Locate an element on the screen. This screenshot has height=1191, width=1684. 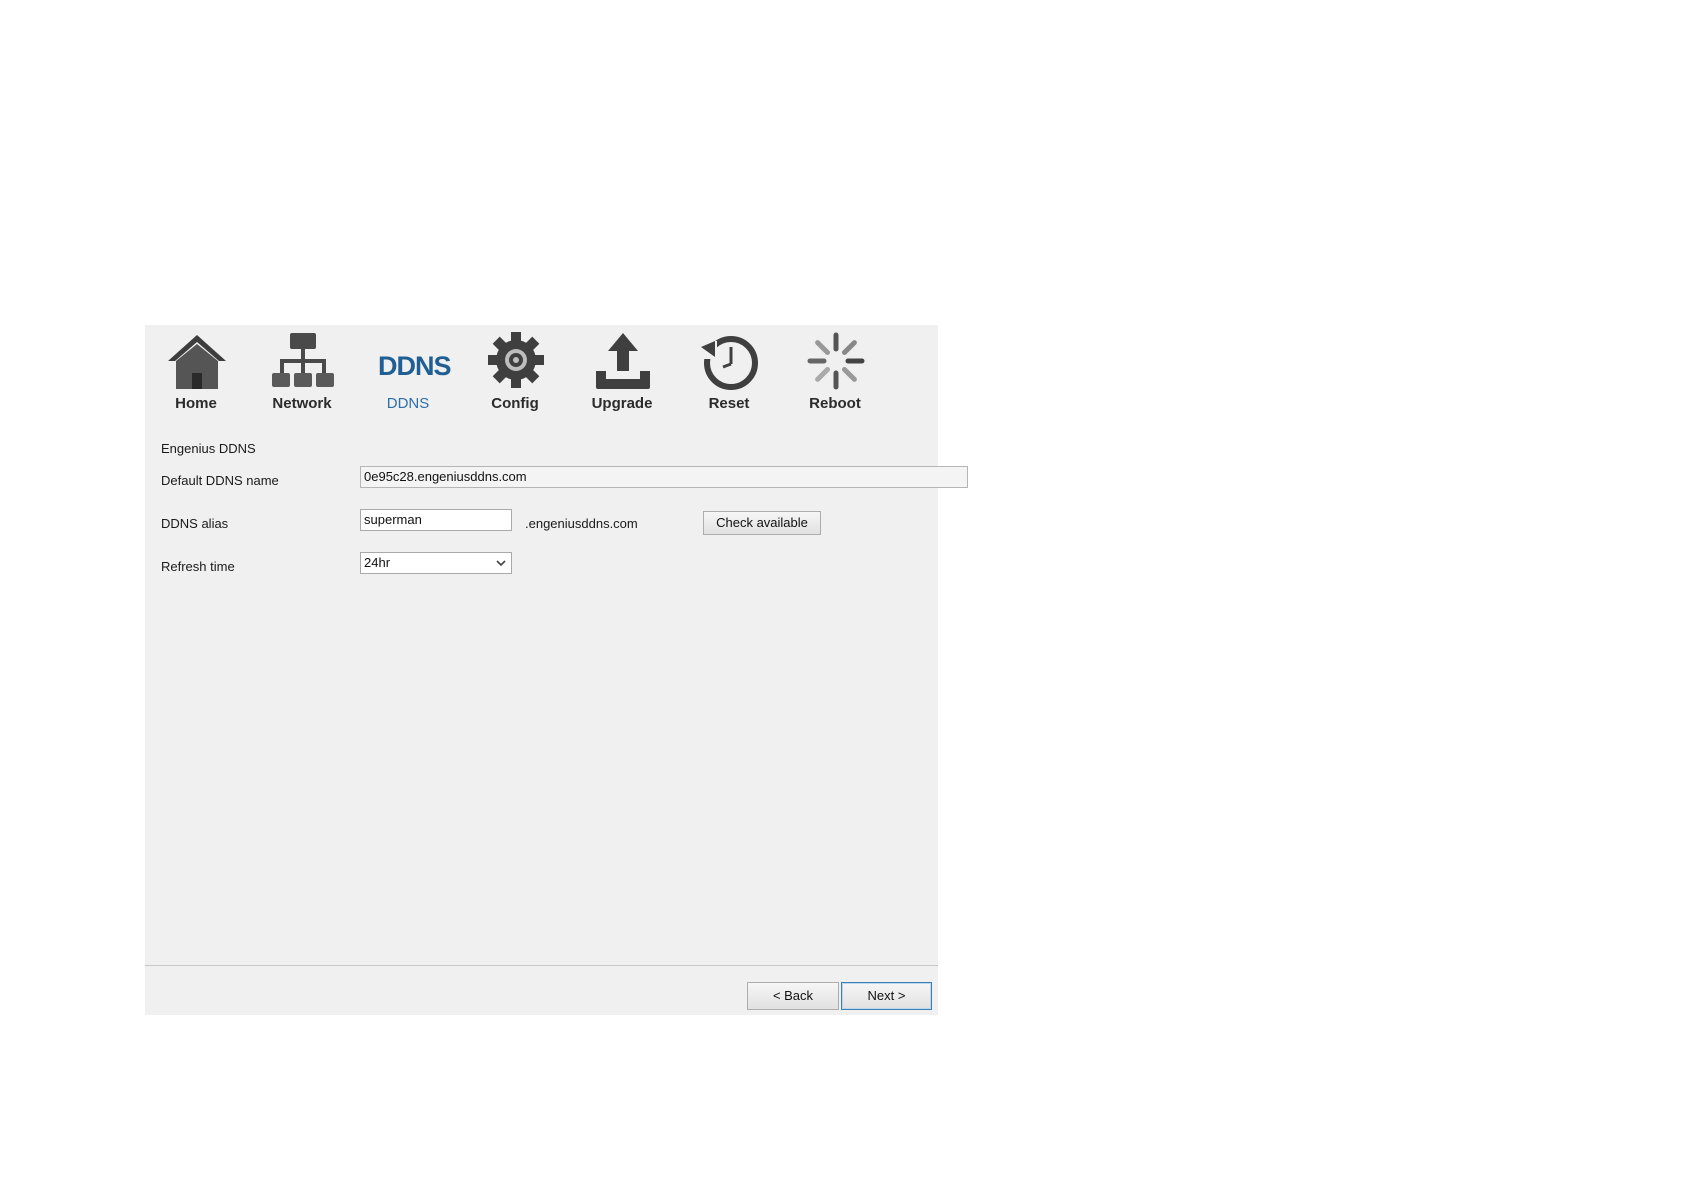
network-icon is located at coordinates (303, 362).